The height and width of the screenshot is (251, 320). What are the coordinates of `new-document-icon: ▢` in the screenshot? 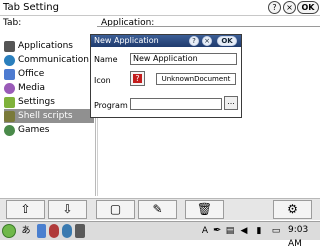 It's located at (115, 209).